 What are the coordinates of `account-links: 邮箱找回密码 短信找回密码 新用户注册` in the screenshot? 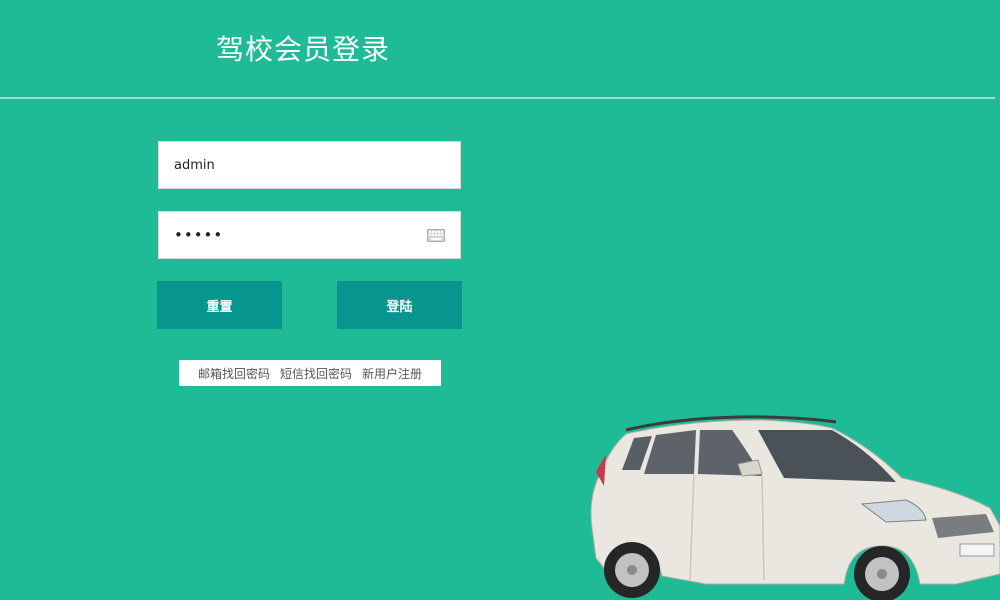 It's located at (310, 373).